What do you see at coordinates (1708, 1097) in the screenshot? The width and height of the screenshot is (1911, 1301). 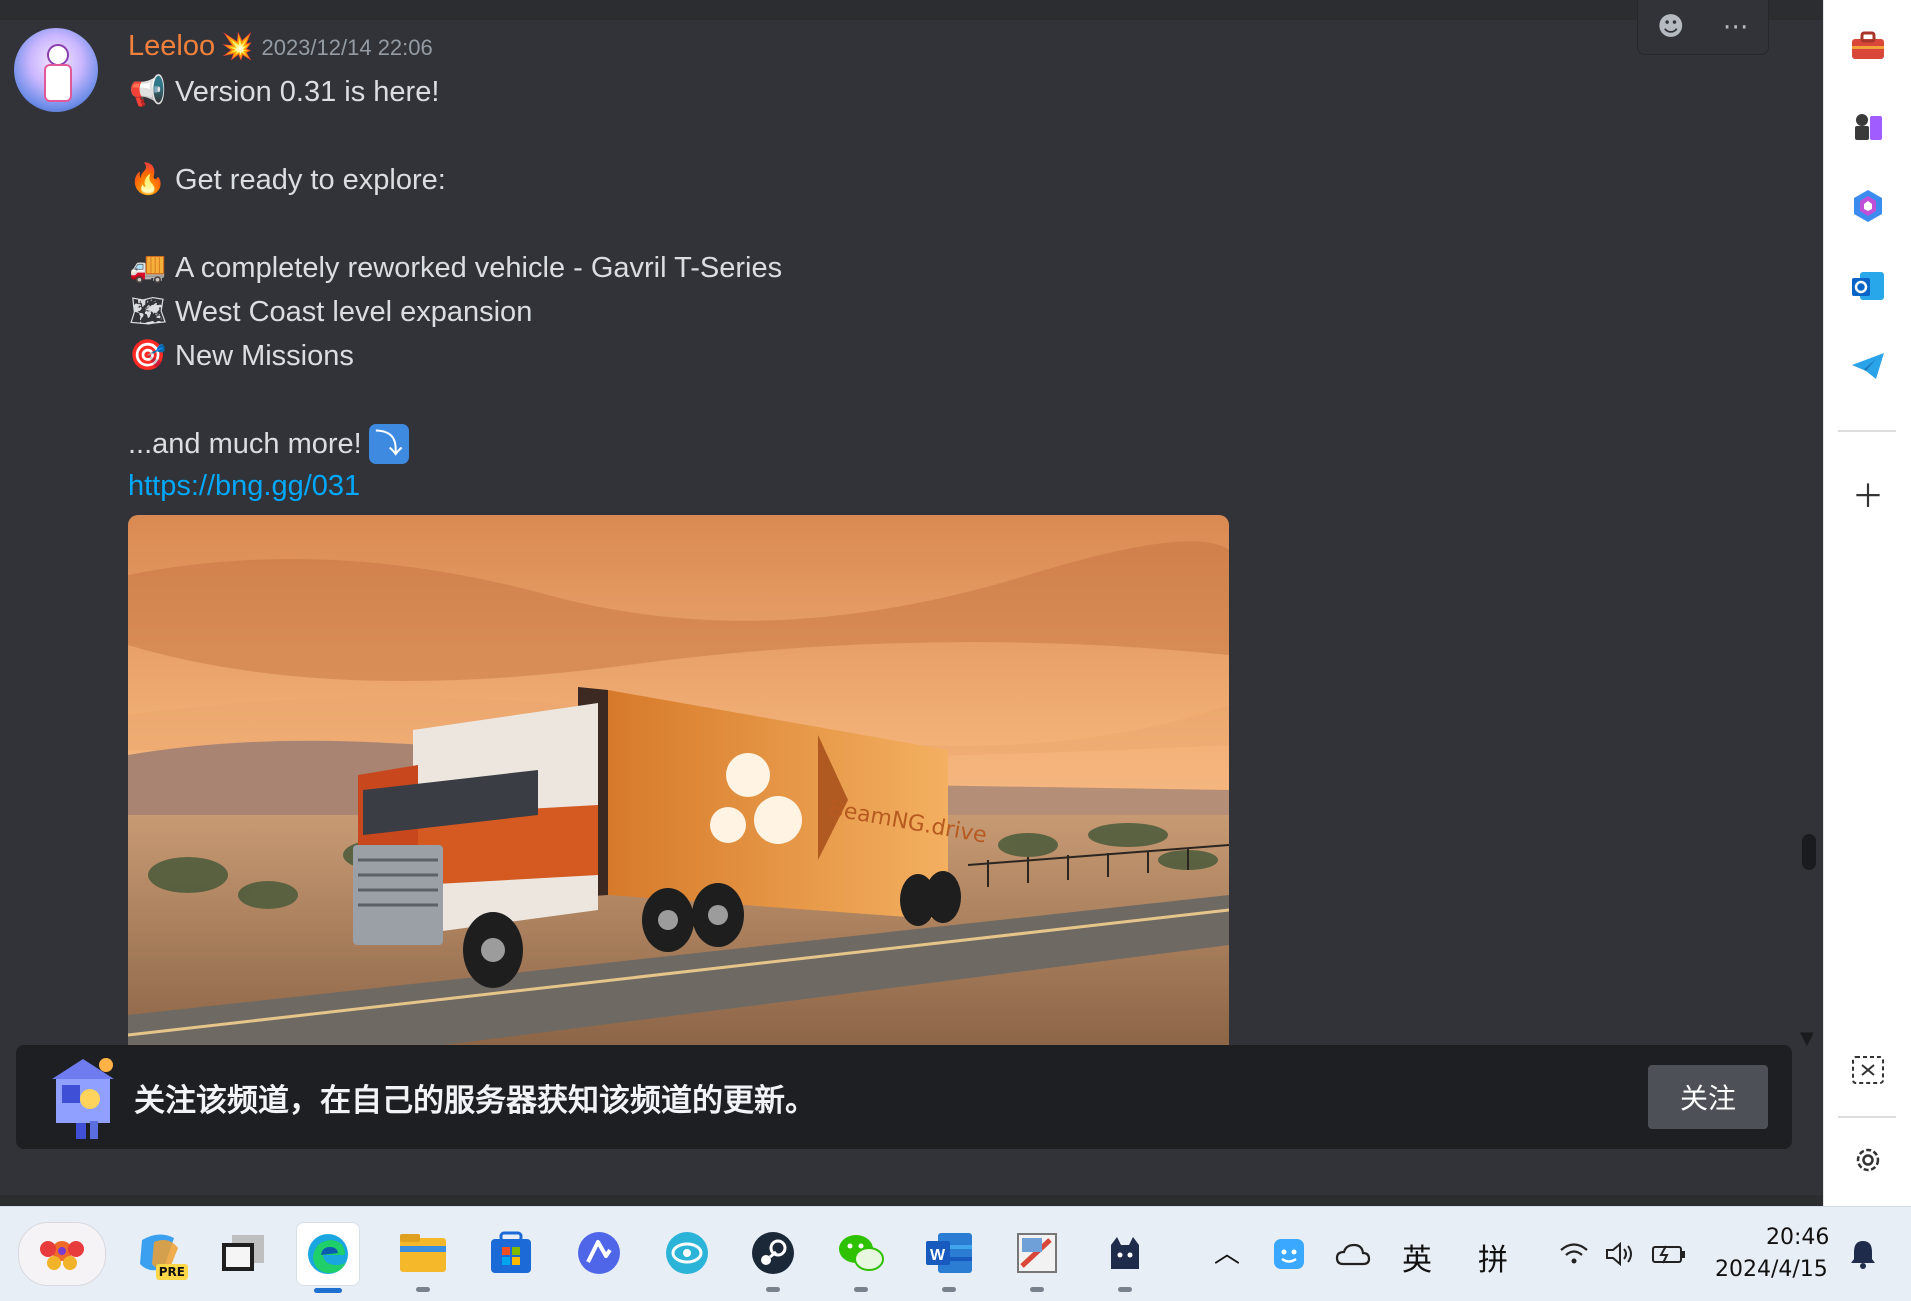 I see `follow-button: 关注` at bounding box center [1708, 1097].